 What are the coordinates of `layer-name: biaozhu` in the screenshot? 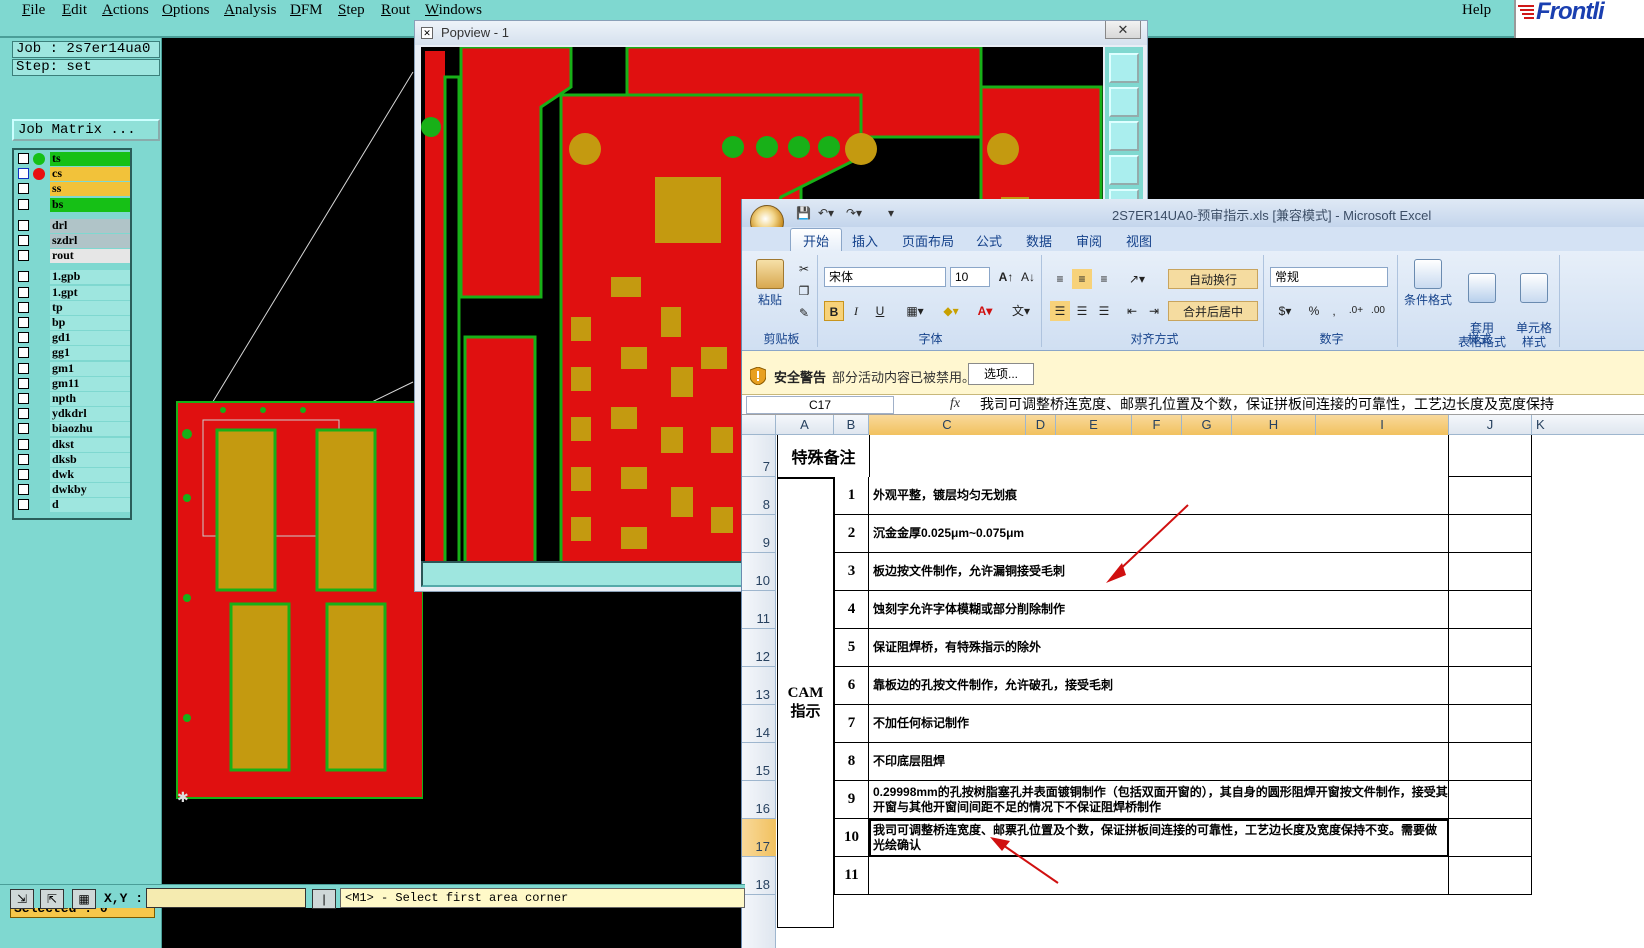 It's located at (90, 429).